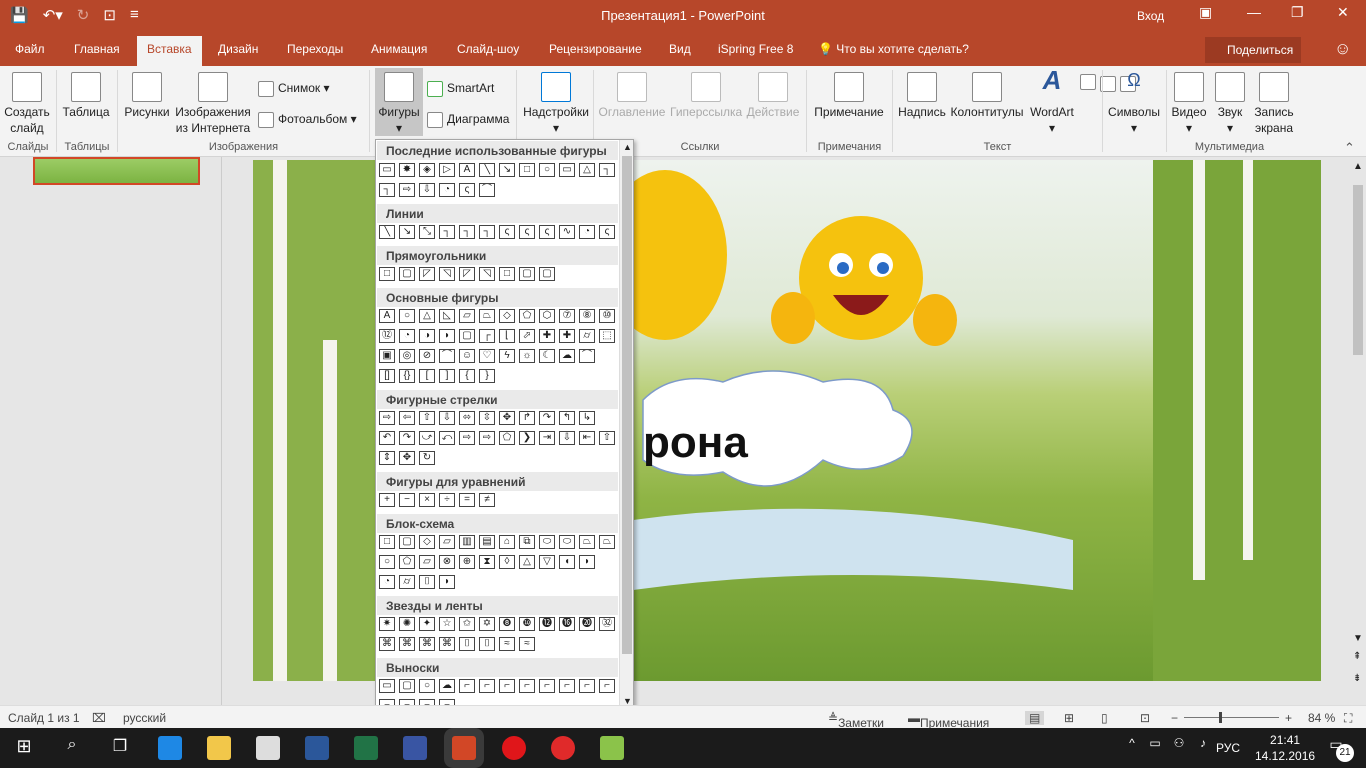 Image resolution: width=1366 pixels, height=768 pixels. What do you see at coordinates (497, 440) in the screenshot?
I see `shape-row: ↶ ↷ ⤻ ⤺ ⇨ ⇨ ⬠ ❯ ⇥ ⇩ ⇤ ⇧` at bounding box center [497, 440].